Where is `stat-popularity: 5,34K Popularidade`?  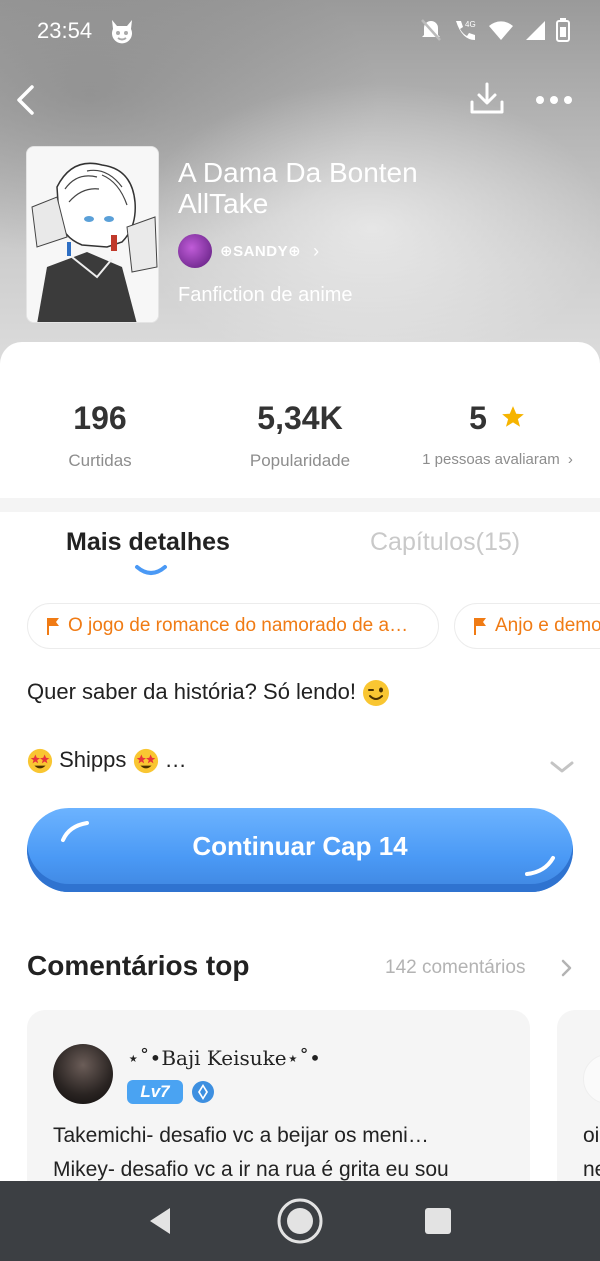 stat-popularity: 5,34K Popularidade is located at coordinates (300, 435).